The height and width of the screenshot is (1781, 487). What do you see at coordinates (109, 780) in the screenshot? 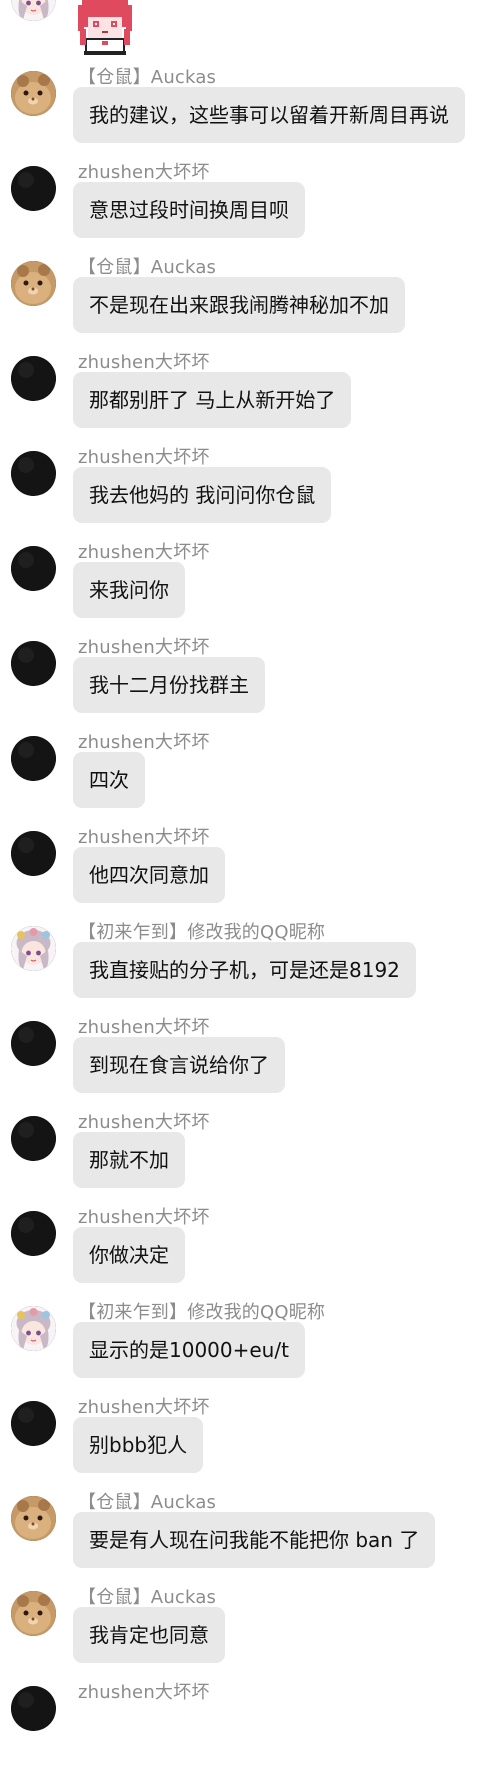
I see `message-bubble: 四次` at bounding box center [109, 780].